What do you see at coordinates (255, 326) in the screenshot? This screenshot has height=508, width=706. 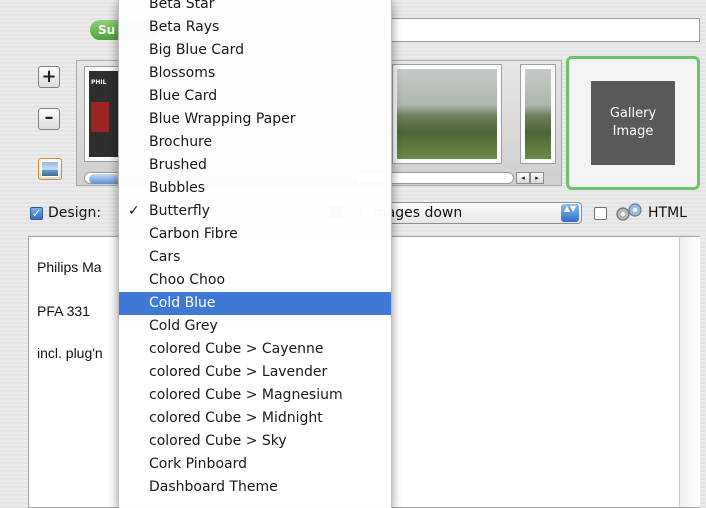 I see `menu-item: Cold Grey` at bounding box center [255, 326].